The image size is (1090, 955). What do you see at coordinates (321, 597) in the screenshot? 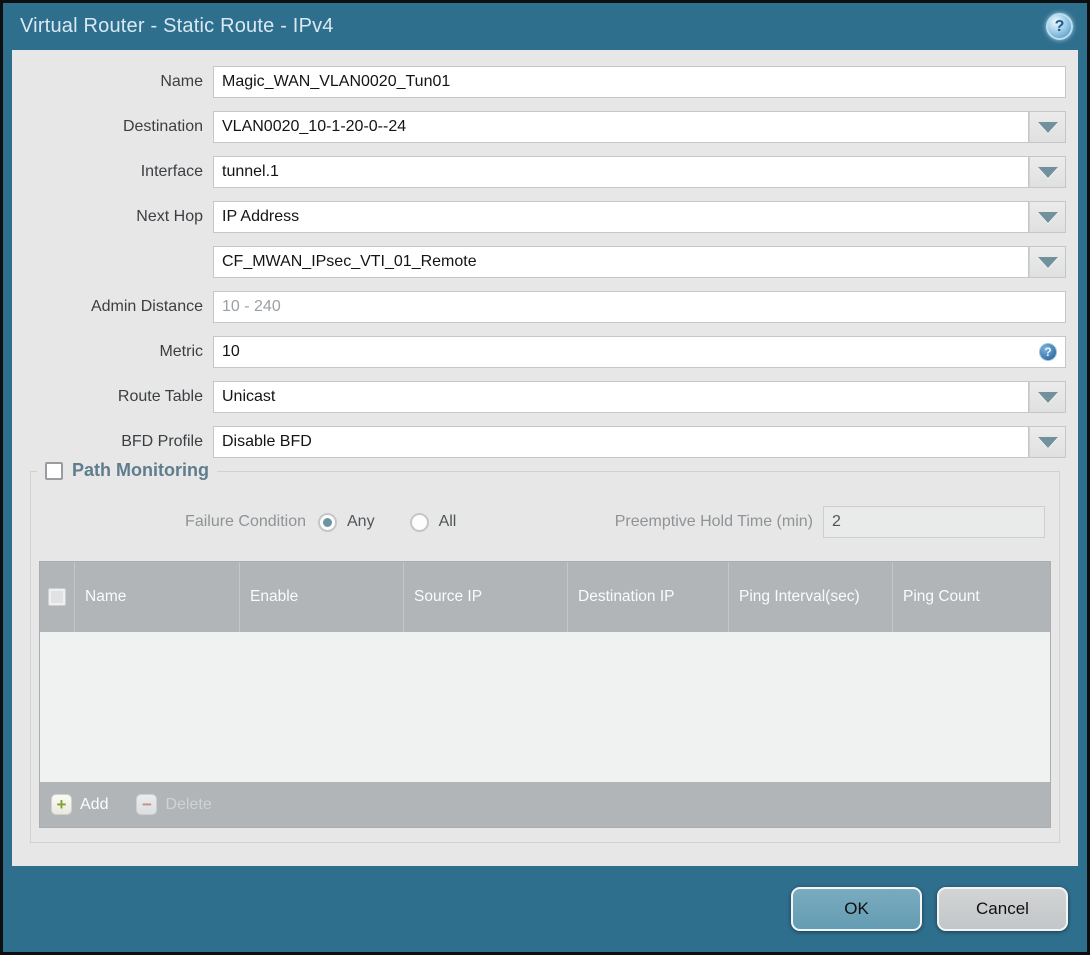
I see `column-header-enable: Enable` at bounding box center [321, 597].